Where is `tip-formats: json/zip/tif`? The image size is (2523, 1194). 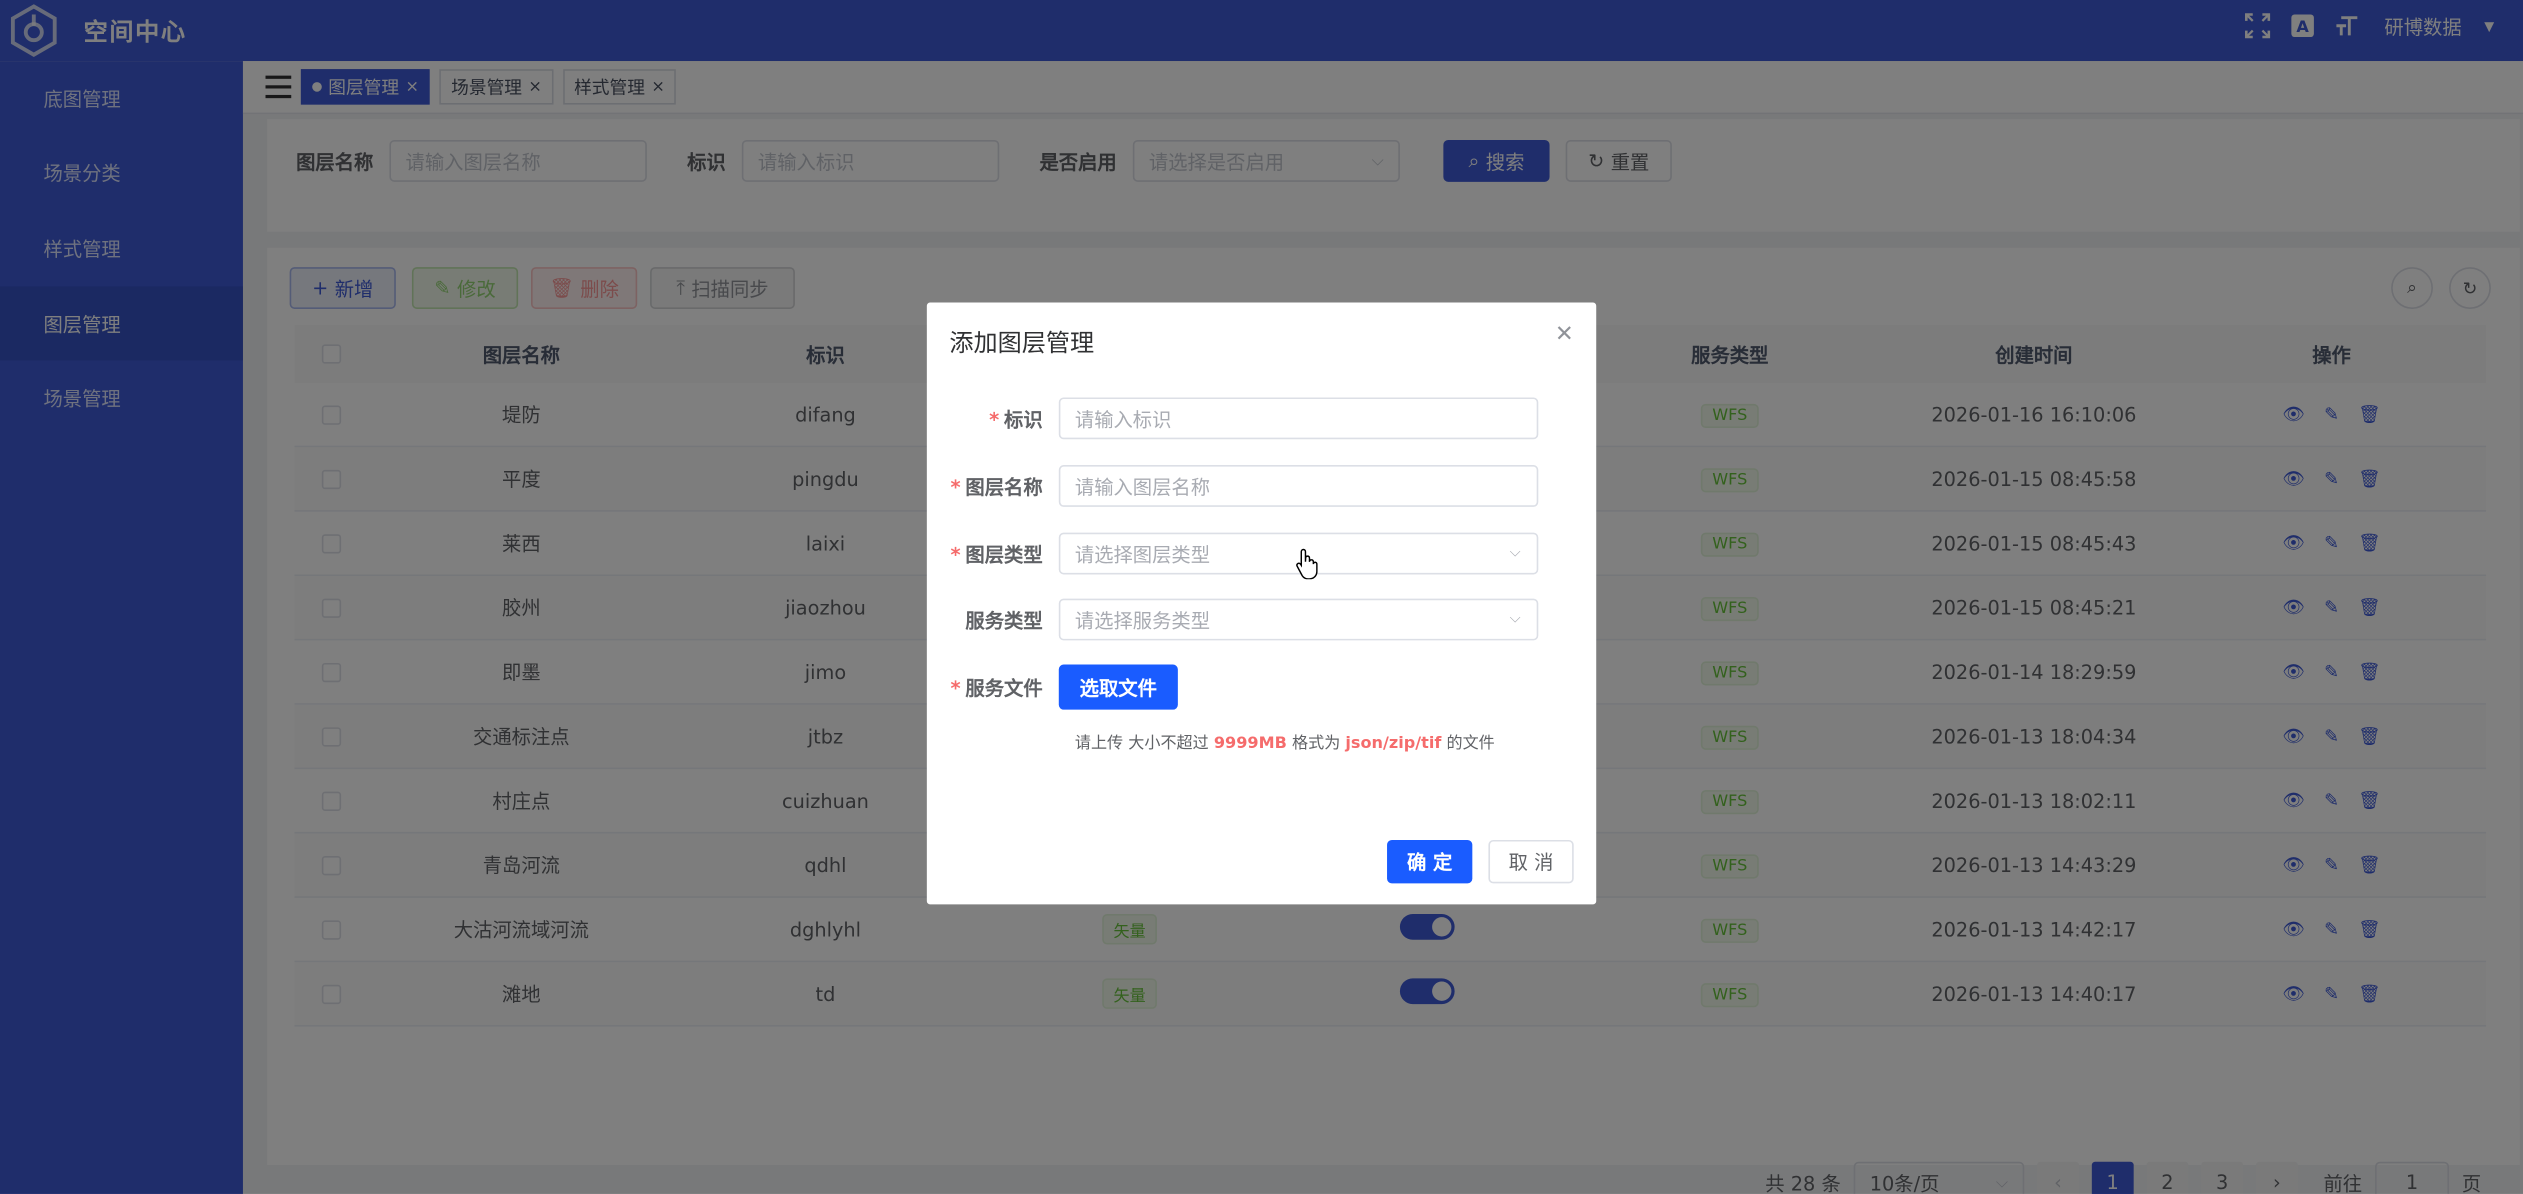
tip-formats: json/zip/tif is located at coordinates (1393, 744).